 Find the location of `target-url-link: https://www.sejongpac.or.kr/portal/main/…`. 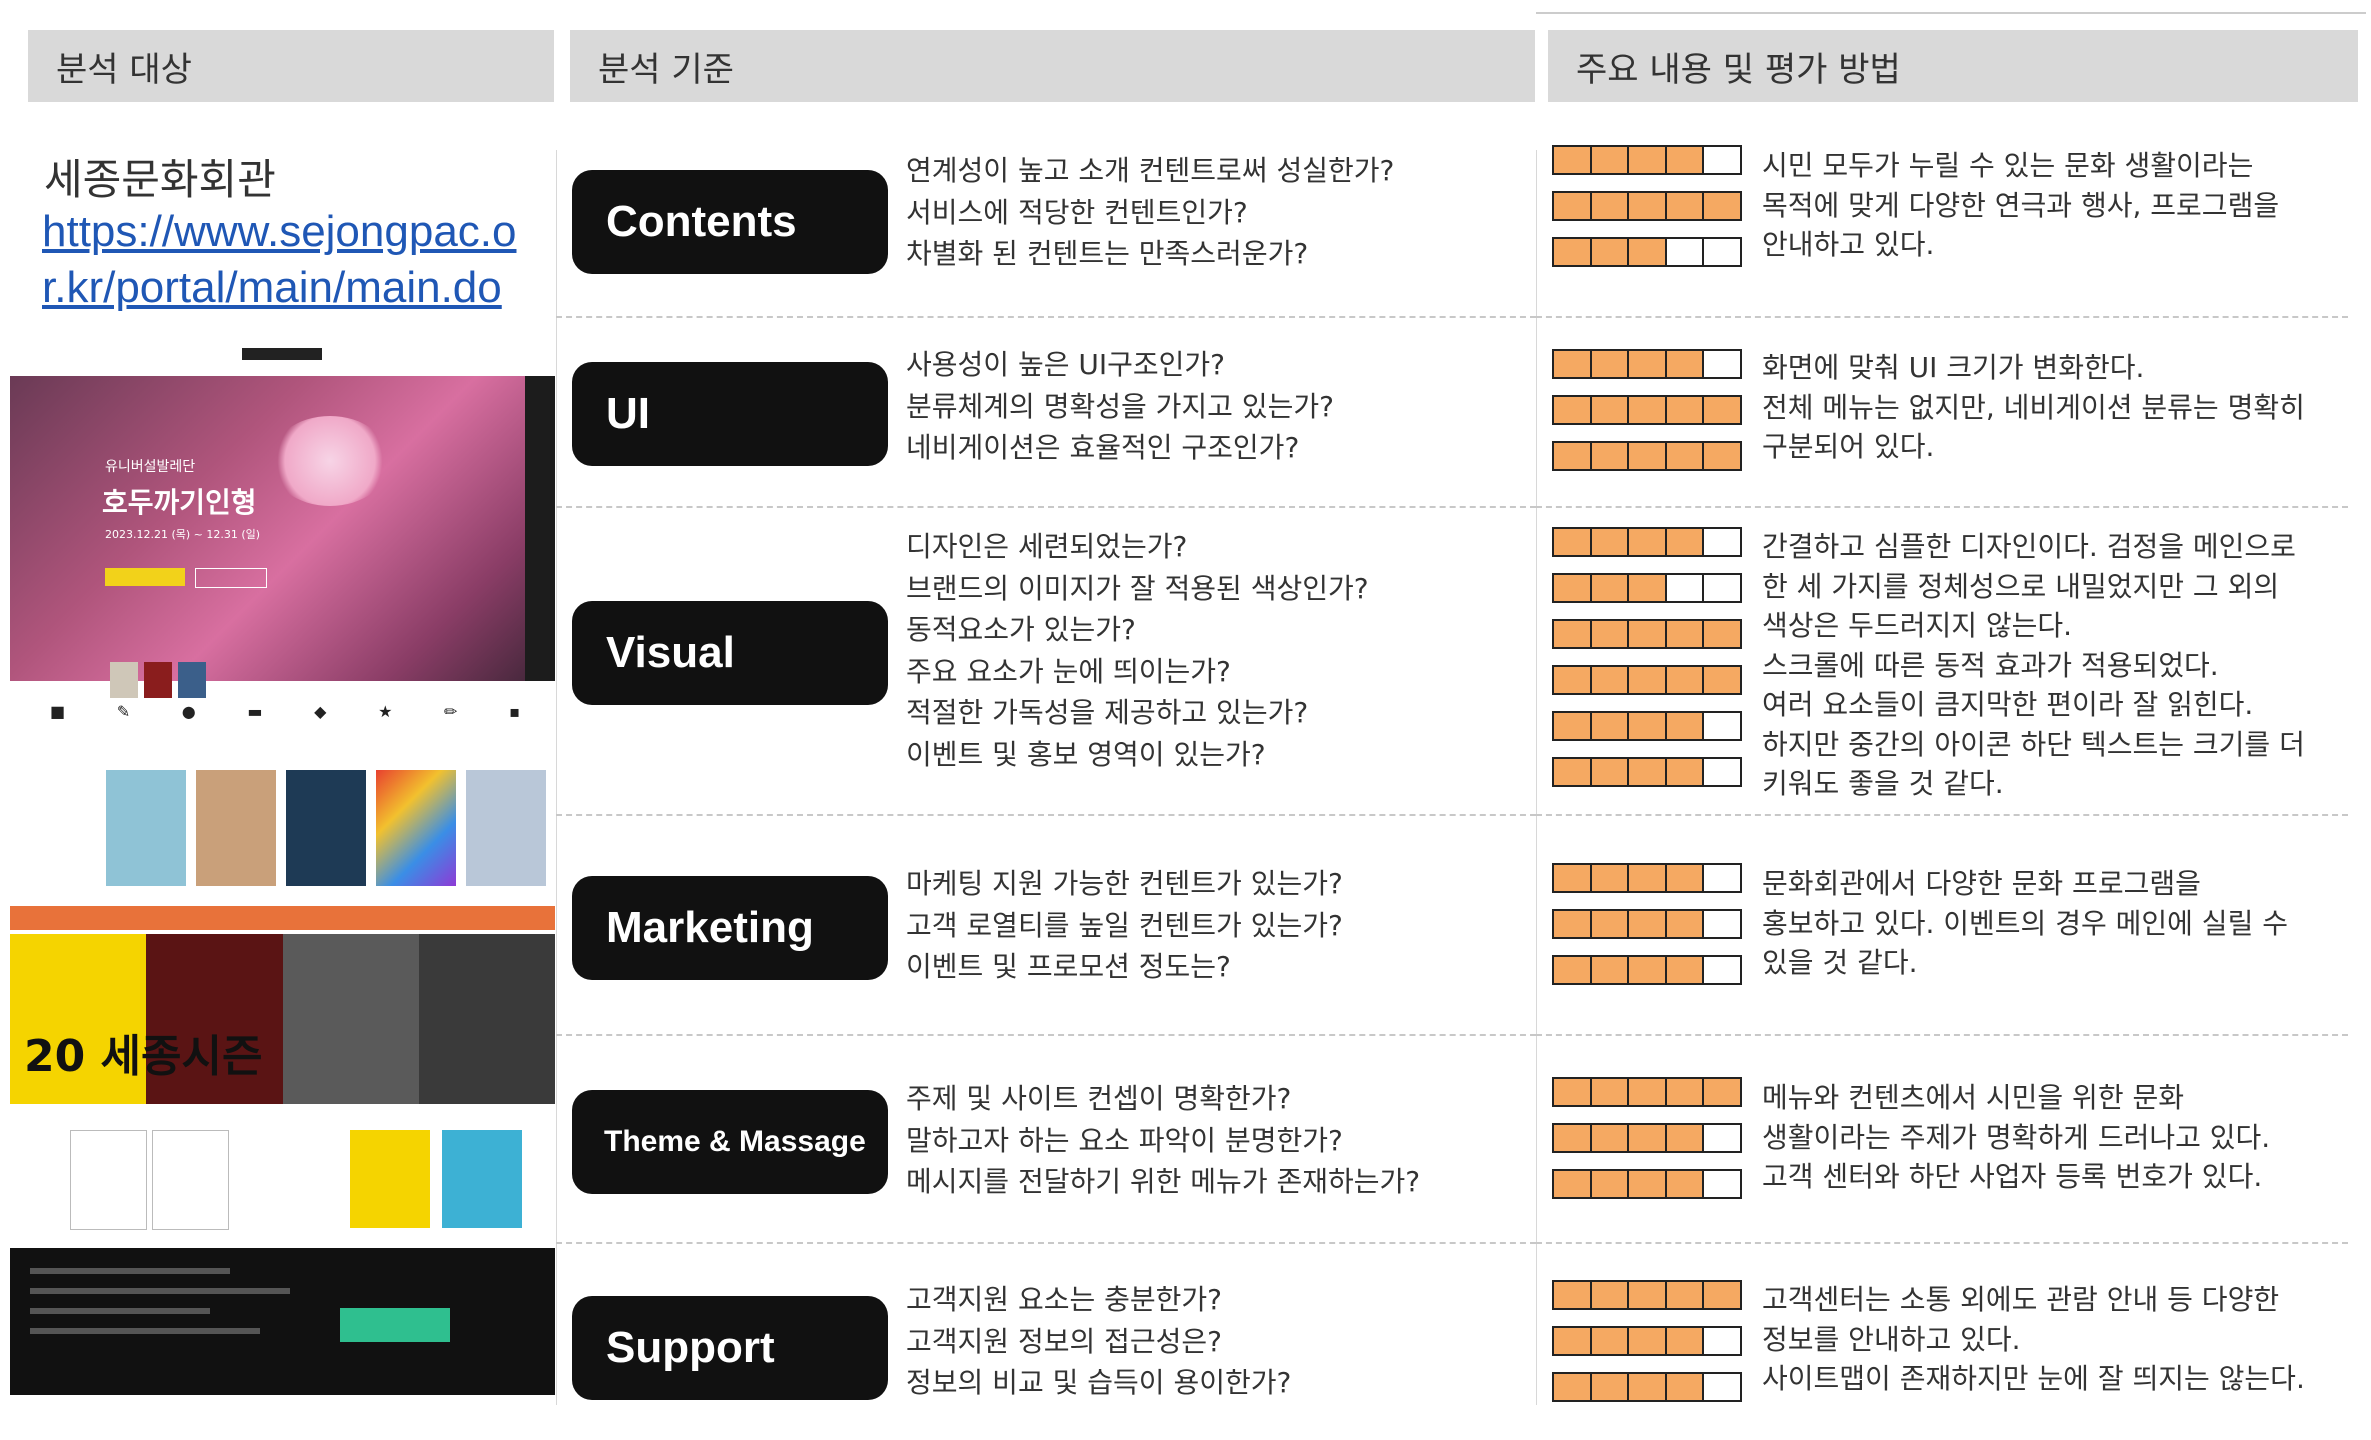

target-url-link: https://www.sejongpac.or.kr/portal/main/… is located at coordinates (287, 260).